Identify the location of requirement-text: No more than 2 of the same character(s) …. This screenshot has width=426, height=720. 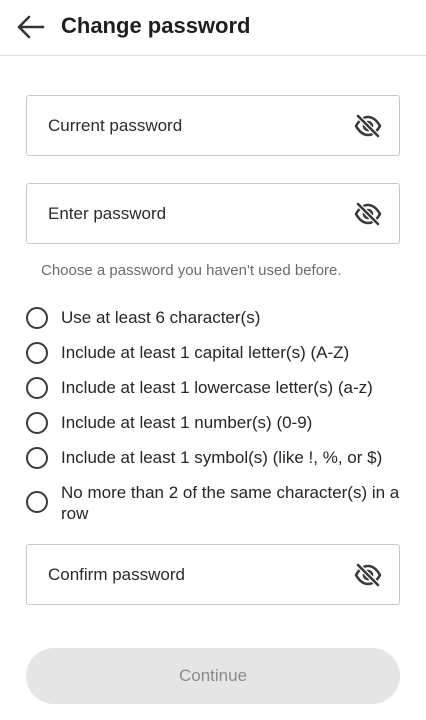
(230, 503).